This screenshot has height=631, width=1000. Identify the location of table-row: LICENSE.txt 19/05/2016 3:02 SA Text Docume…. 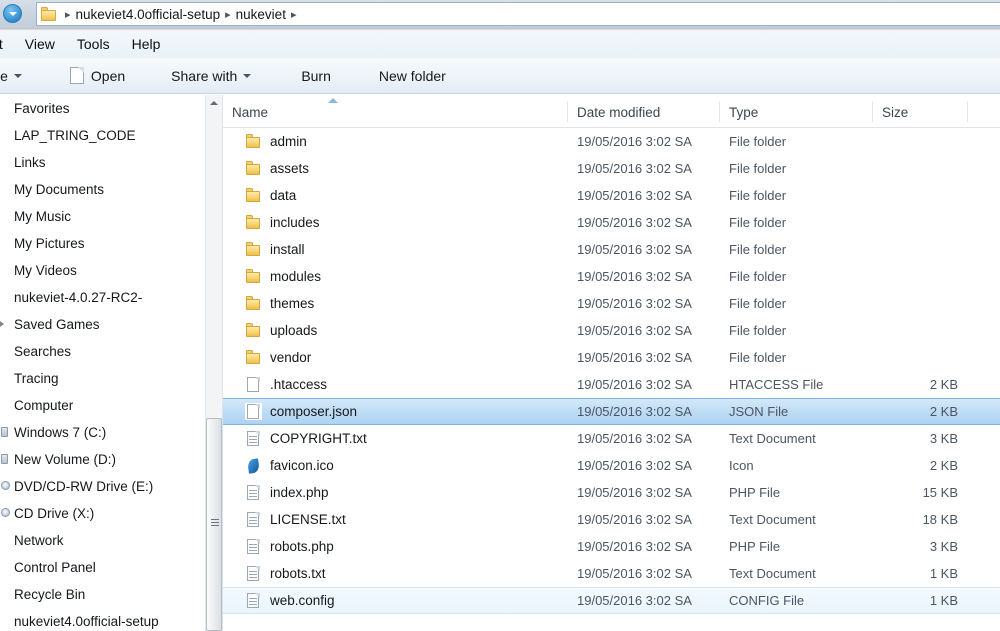
(611, 519).